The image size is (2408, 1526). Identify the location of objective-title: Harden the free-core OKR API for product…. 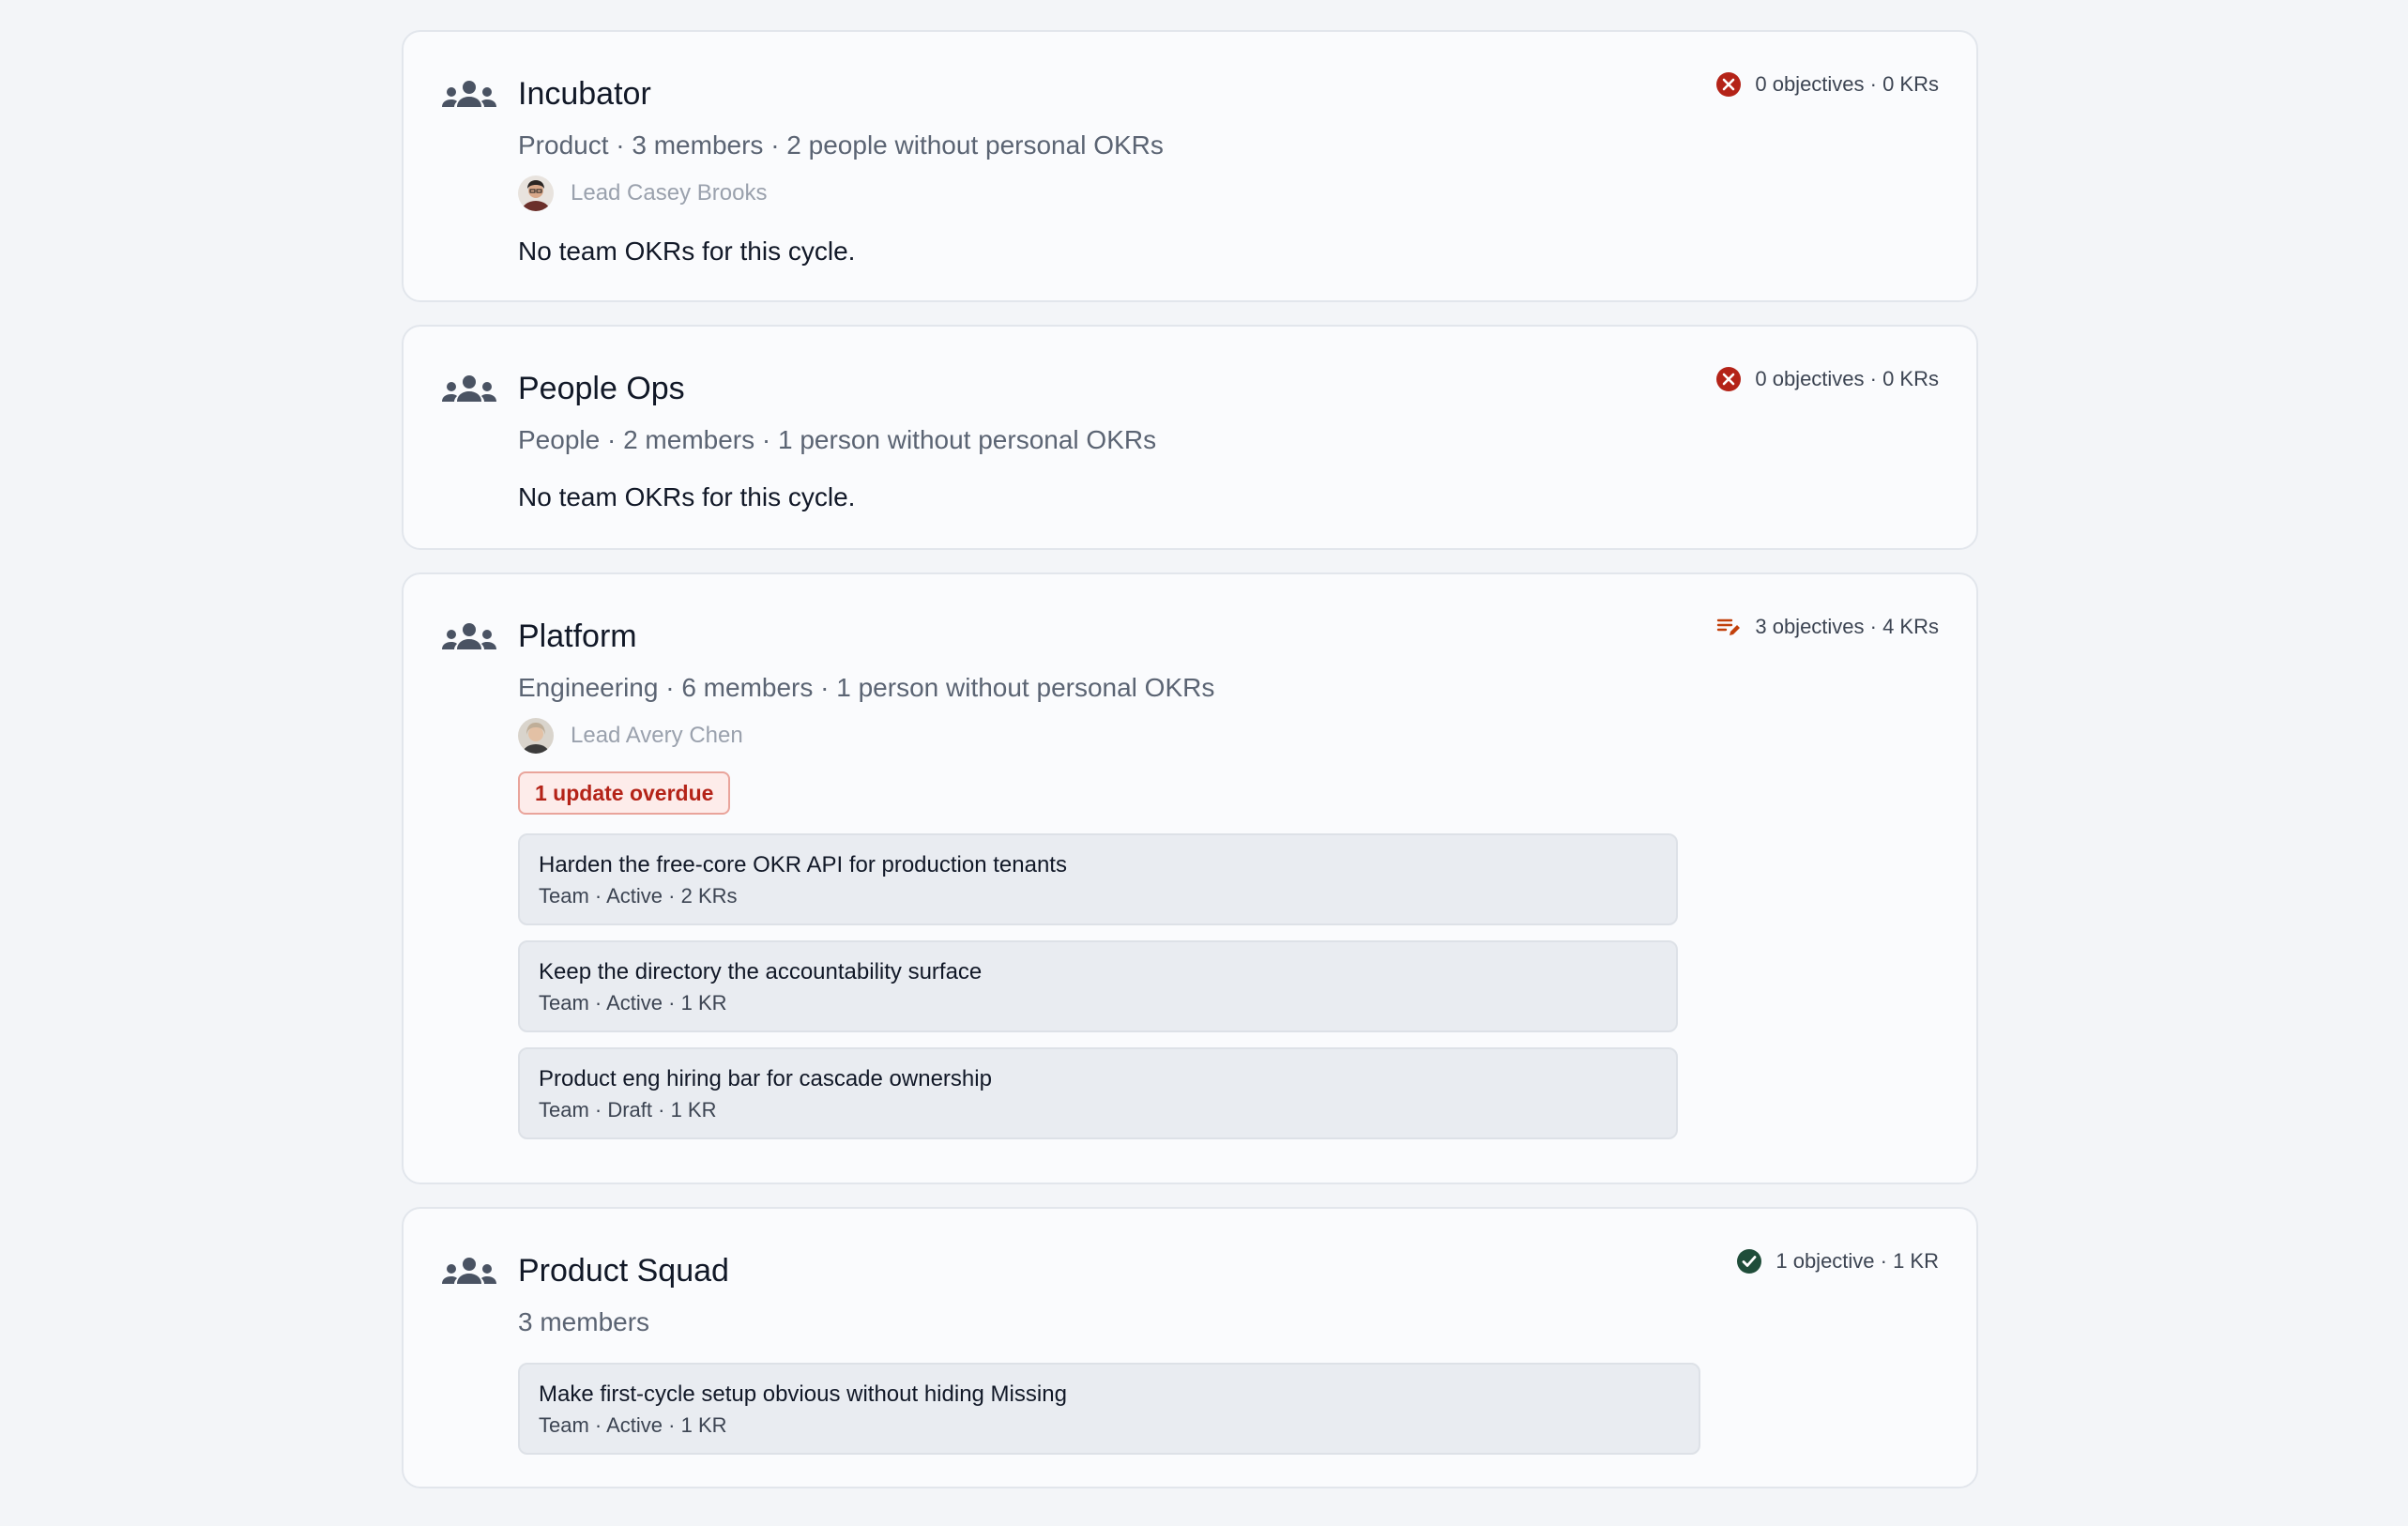
(803, 864).